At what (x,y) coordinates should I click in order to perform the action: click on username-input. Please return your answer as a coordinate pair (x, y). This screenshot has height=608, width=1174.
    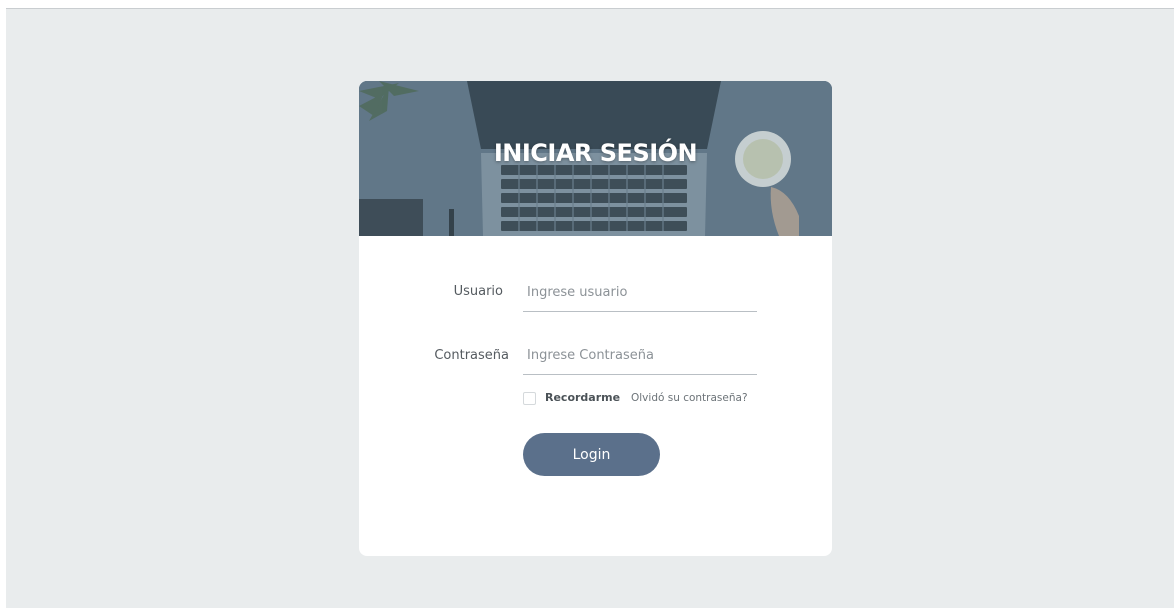
    Looking at the image, I should click on (640, 293).